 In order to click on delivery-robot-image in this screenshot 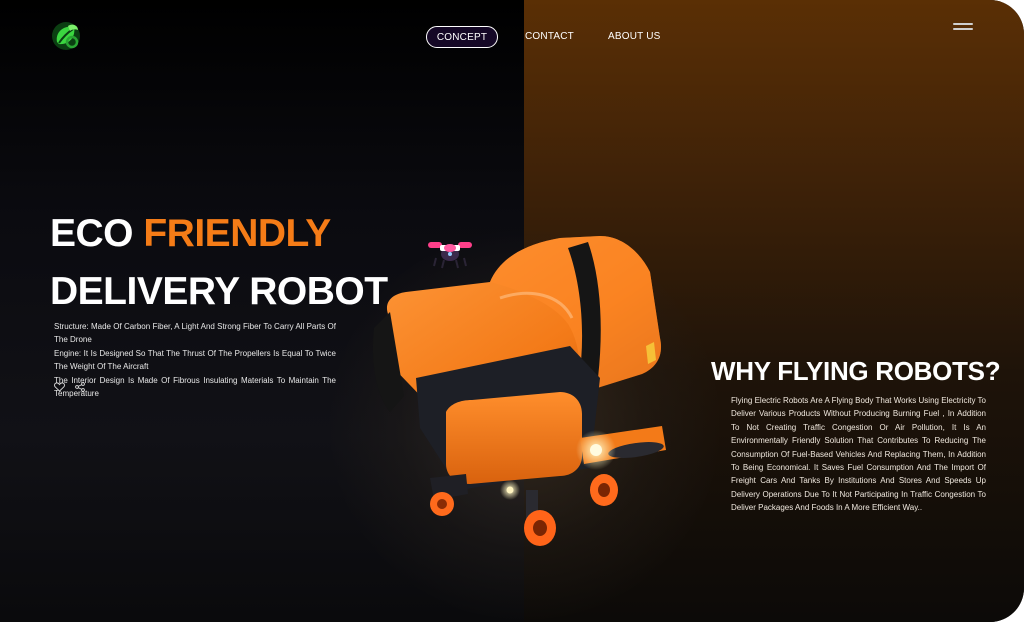, I will do `click(519, 391)`.